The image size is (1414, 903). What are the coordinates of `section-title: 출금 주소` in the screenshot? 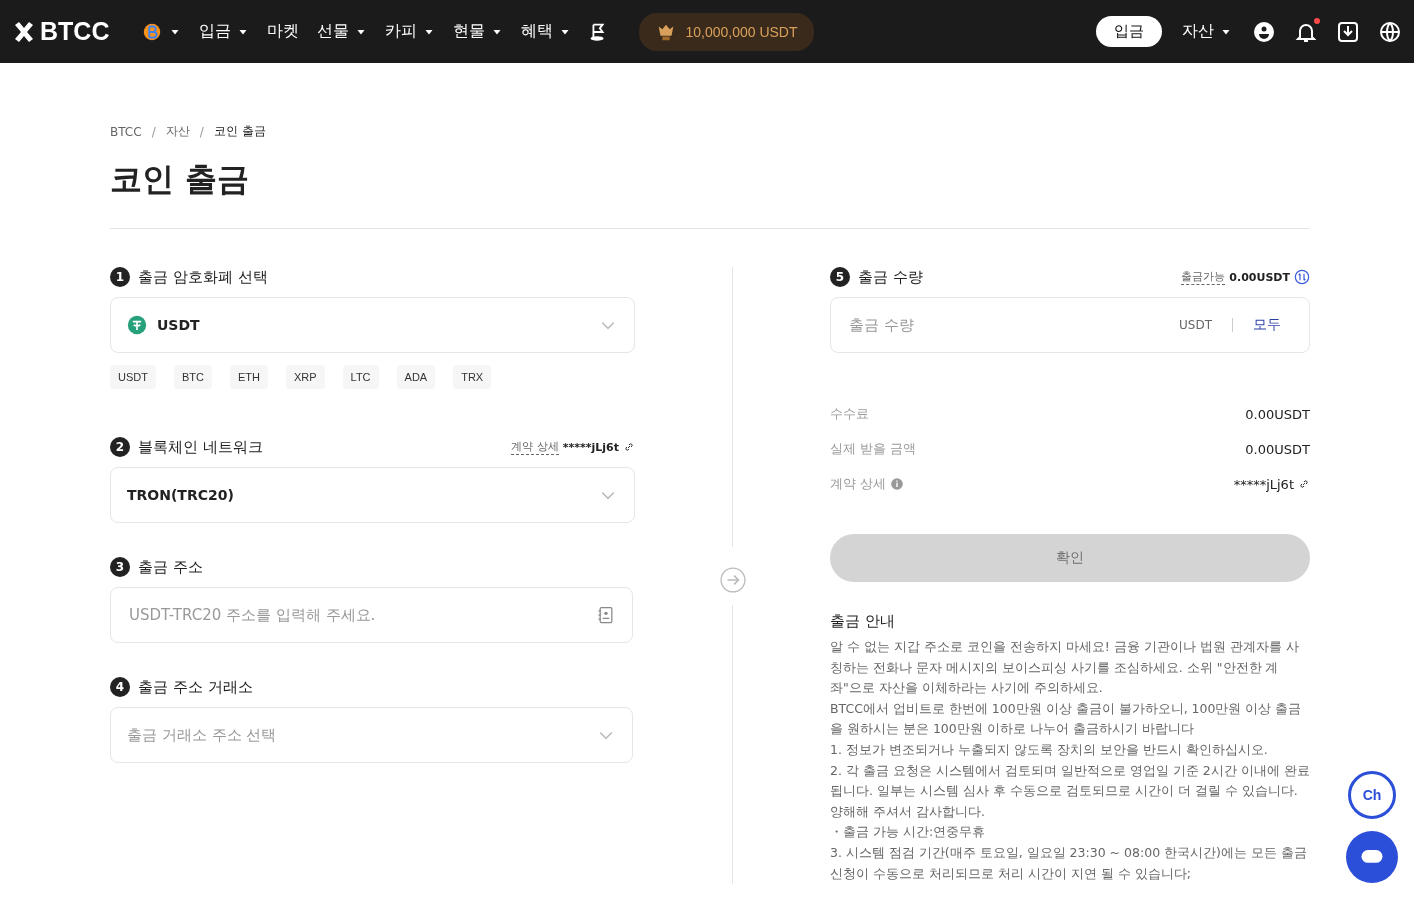 It's located at (170, 567).